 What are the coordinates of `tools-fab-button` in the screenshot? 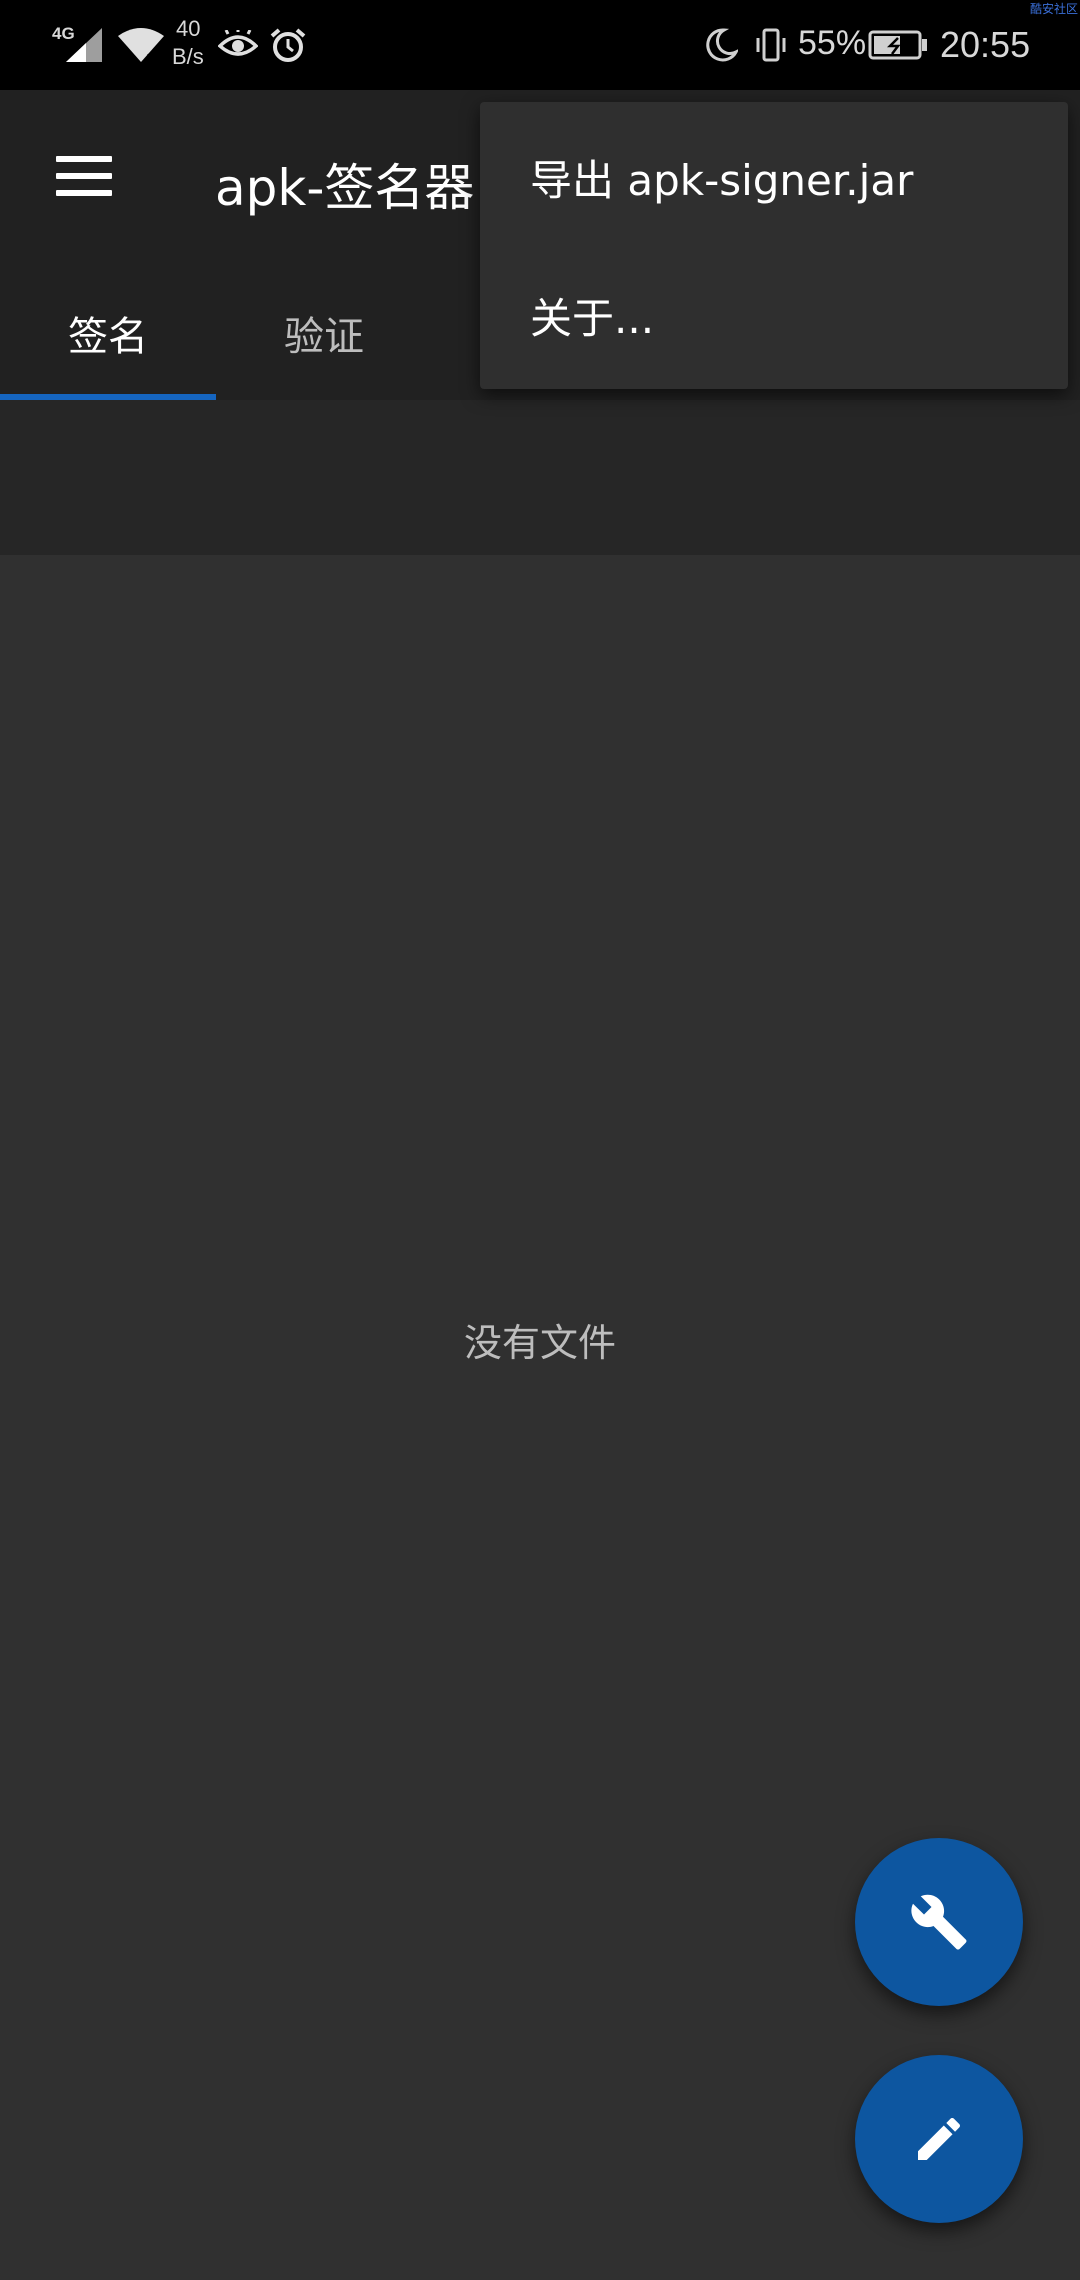 It's located at (939, 1922).